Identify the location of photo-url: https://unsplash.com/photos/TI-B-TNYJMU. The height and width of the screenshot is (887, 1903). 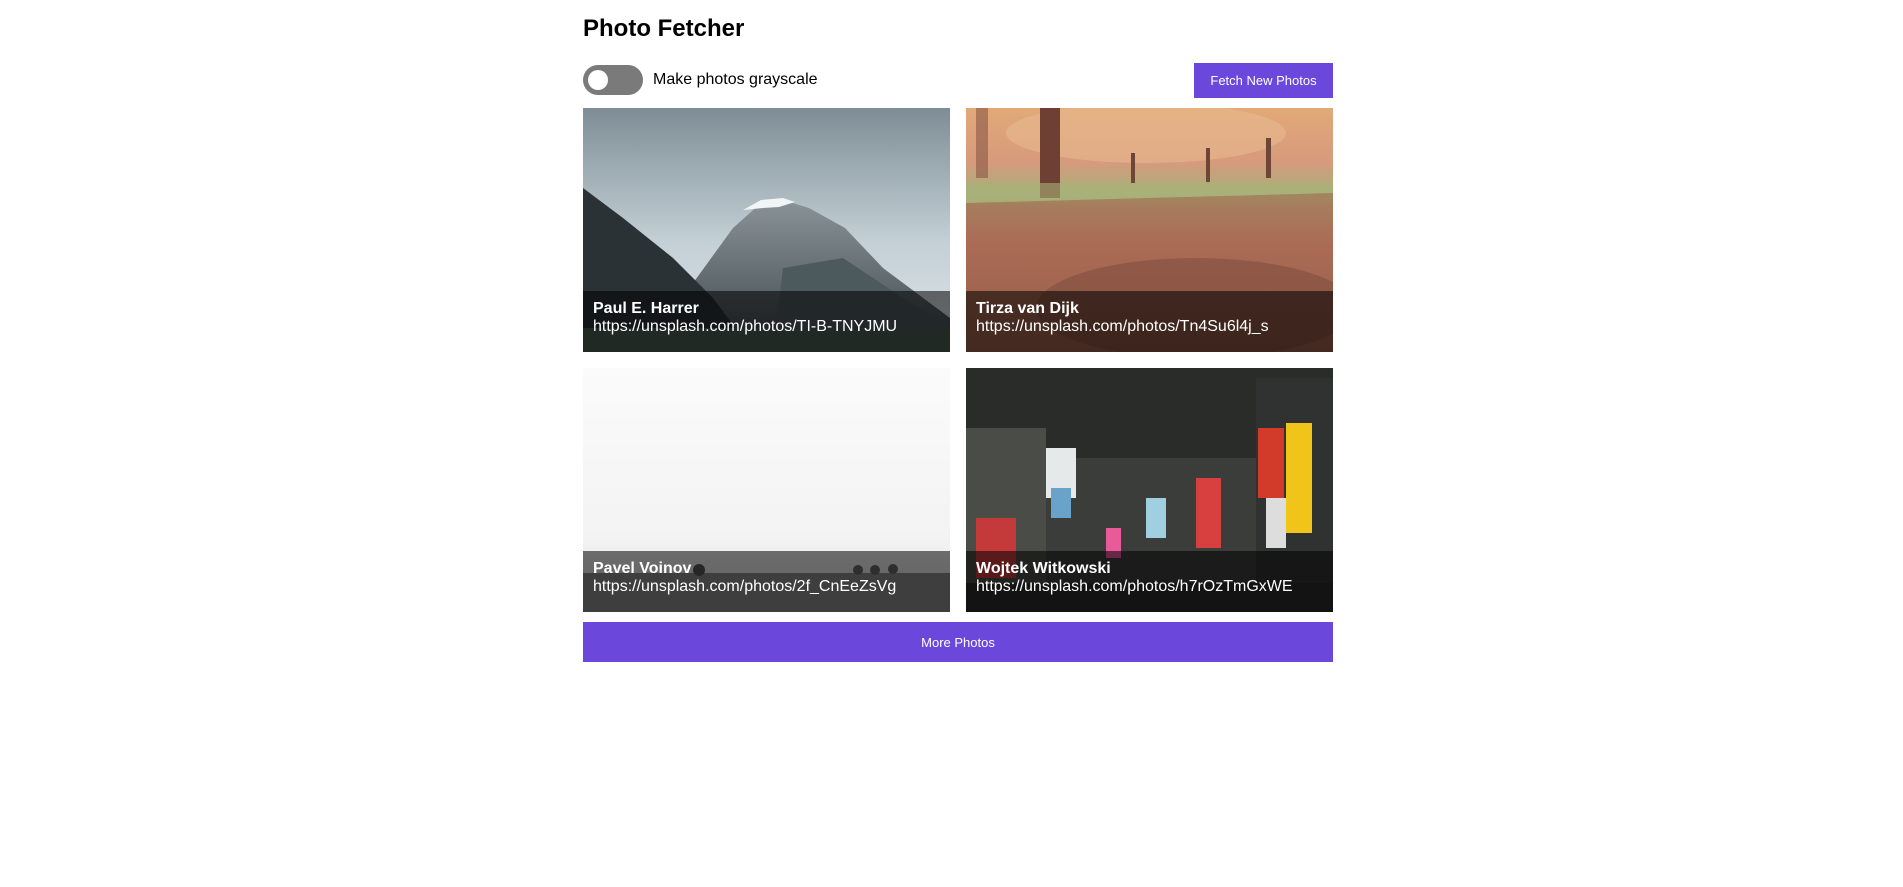
(745, 326).